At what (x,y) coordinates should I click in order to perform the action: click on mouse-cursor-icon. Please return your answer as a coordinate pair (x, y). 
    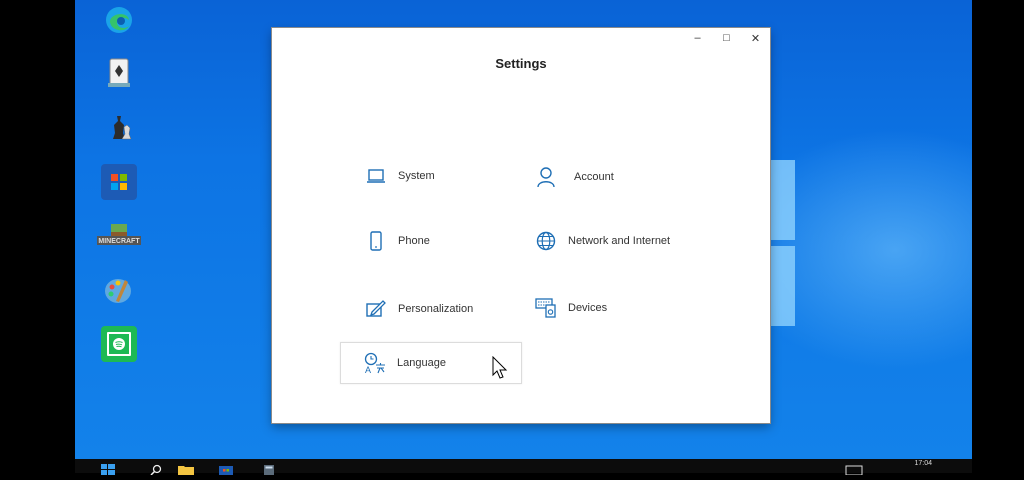
    Looking at the image, I should click on (500, 370).